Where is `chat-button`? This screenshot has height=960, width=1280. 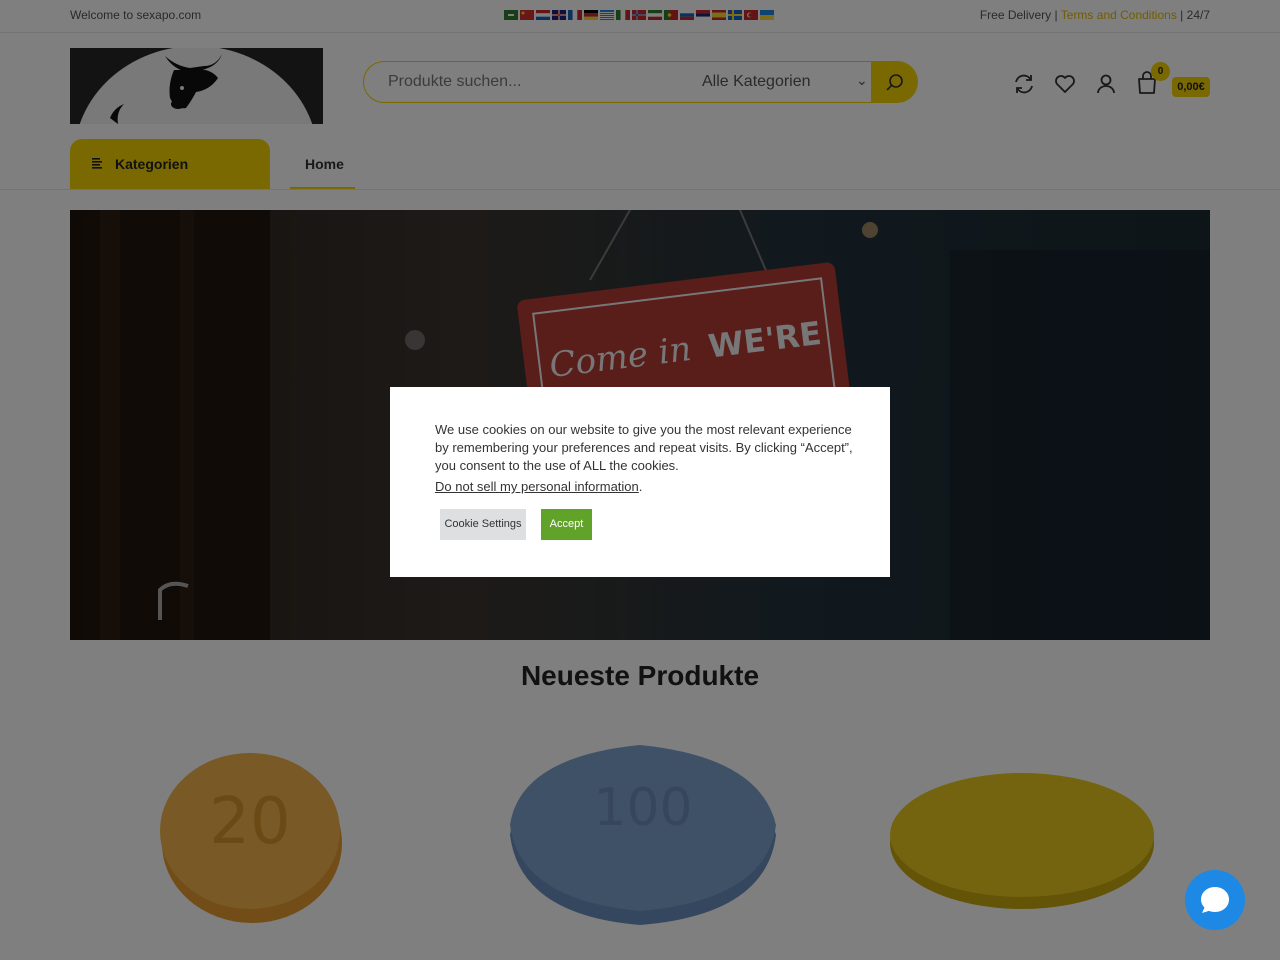
chat-button is located at coordinates (1215, 900).